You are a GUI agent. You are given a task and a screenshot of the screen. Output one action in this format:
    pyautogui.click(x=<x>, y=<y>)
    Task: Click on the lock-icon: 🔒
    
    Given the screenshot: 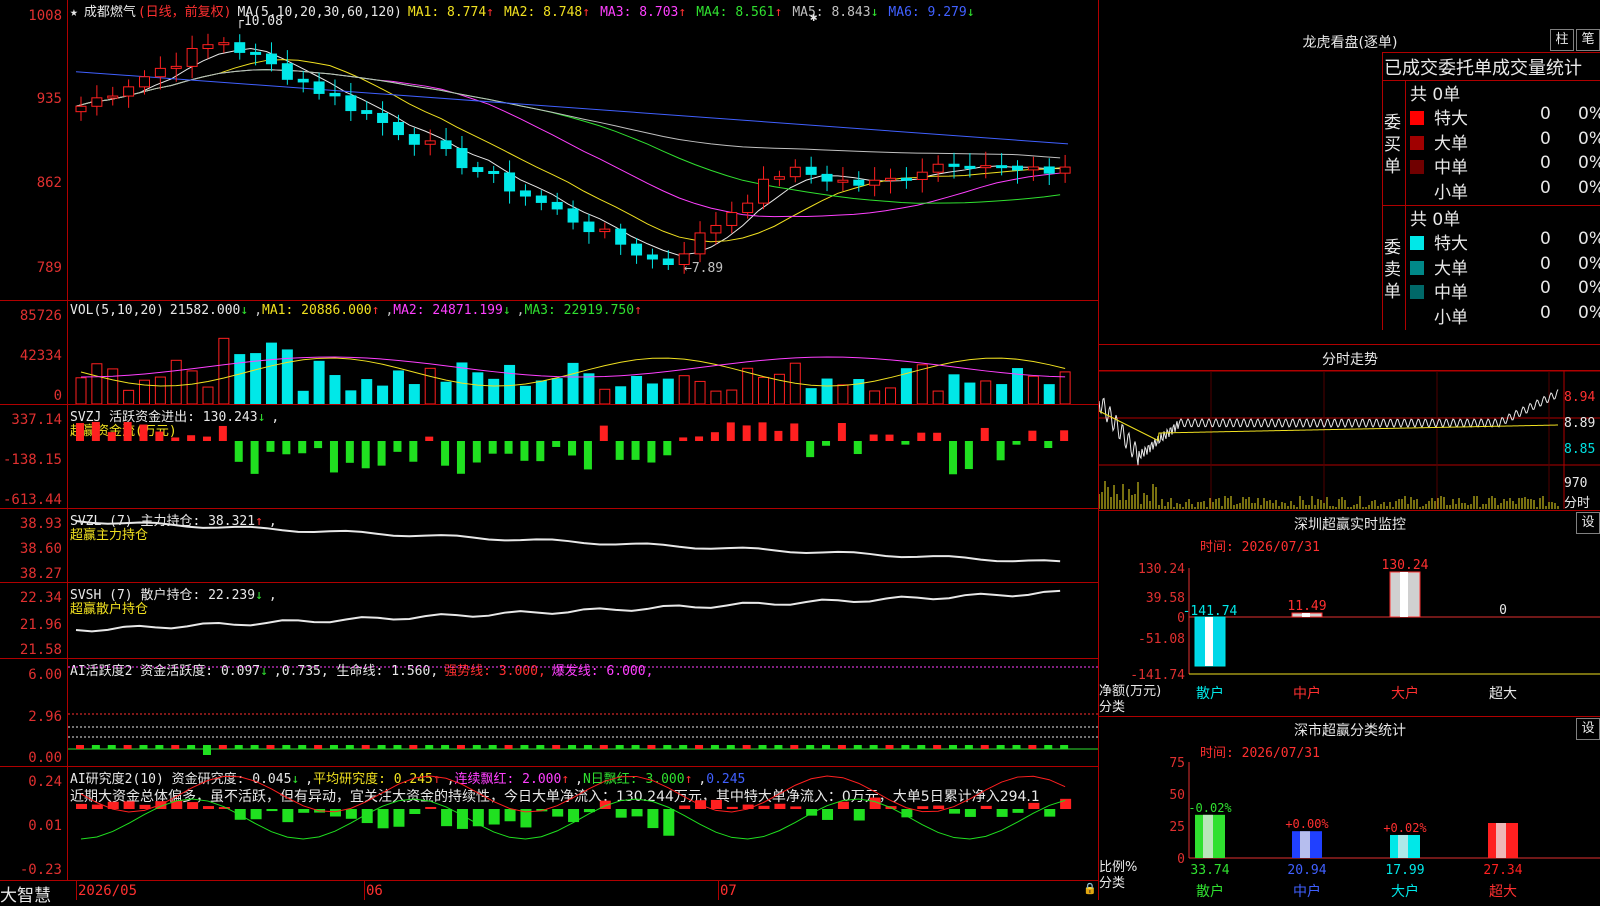 What is the action you would take?
    pyautogui.click(x=1090, y=888)
    